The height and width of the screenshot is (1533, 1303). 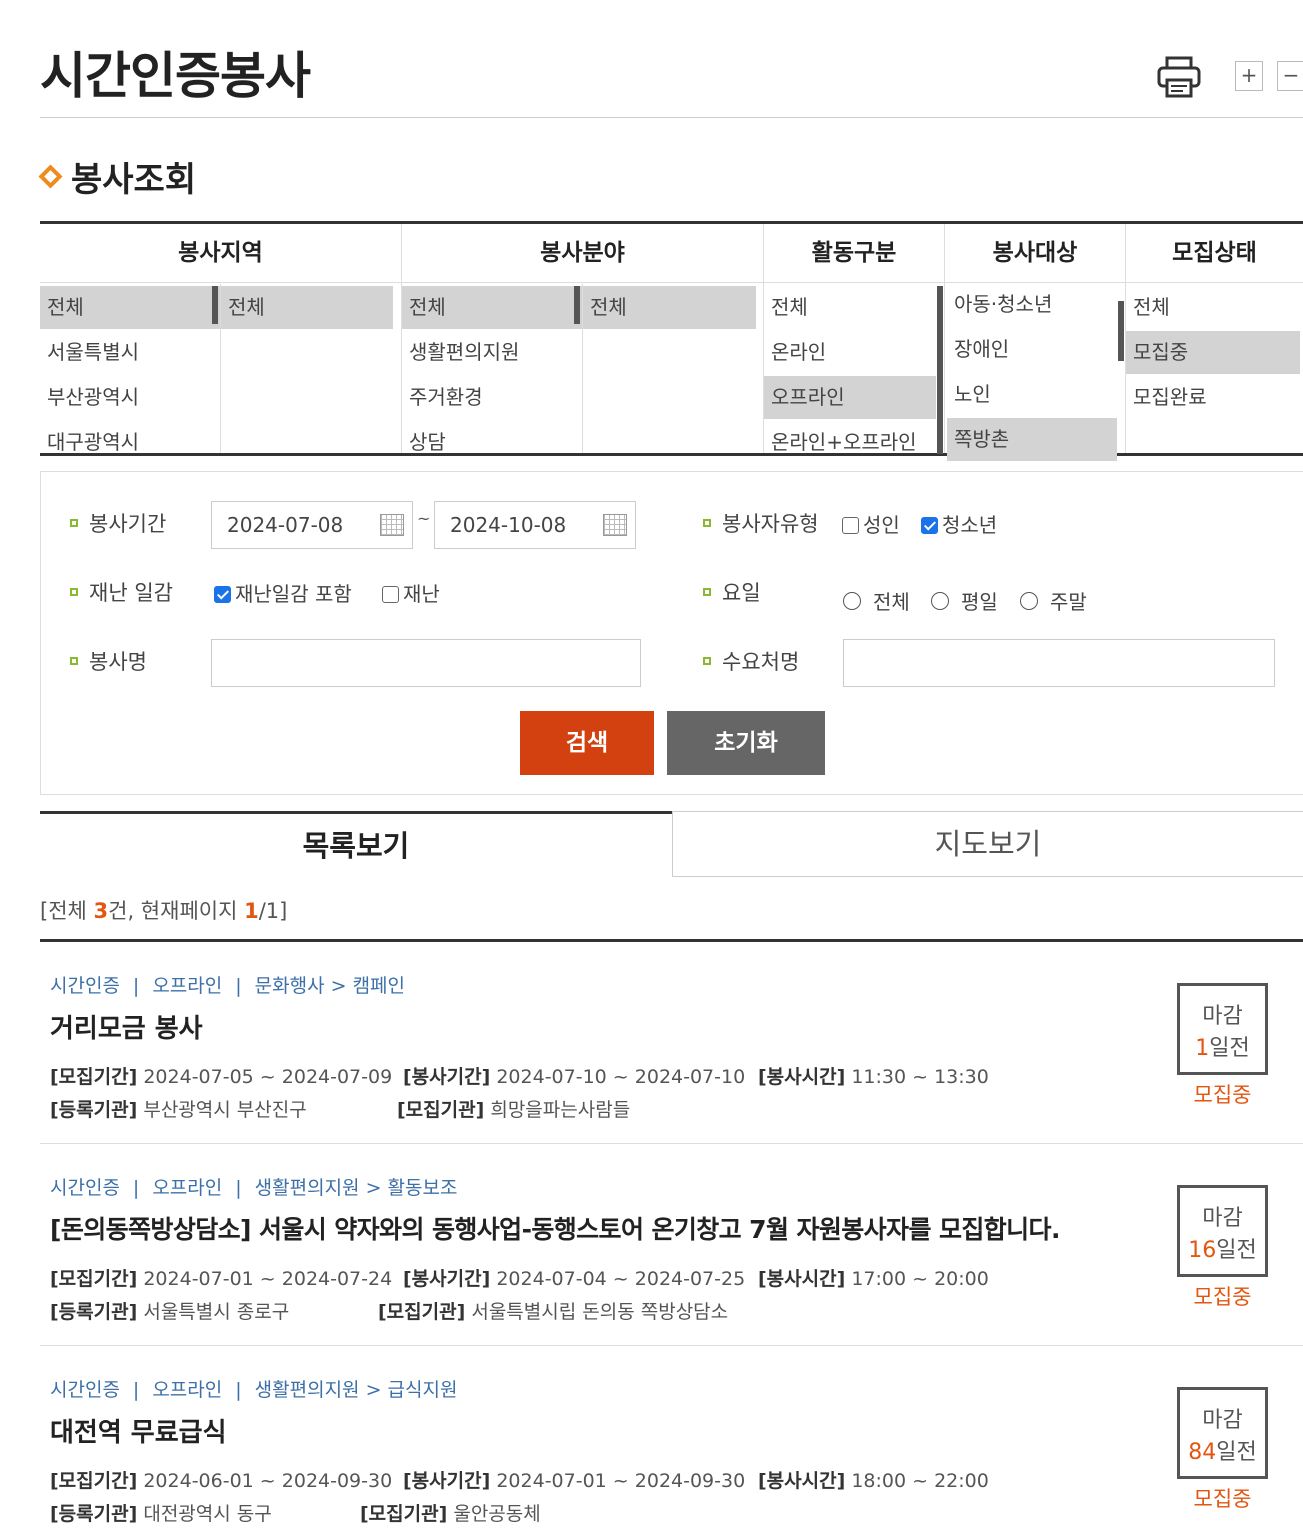 I want to click on activity-option: 오프라인, so click(x=850, y=397).